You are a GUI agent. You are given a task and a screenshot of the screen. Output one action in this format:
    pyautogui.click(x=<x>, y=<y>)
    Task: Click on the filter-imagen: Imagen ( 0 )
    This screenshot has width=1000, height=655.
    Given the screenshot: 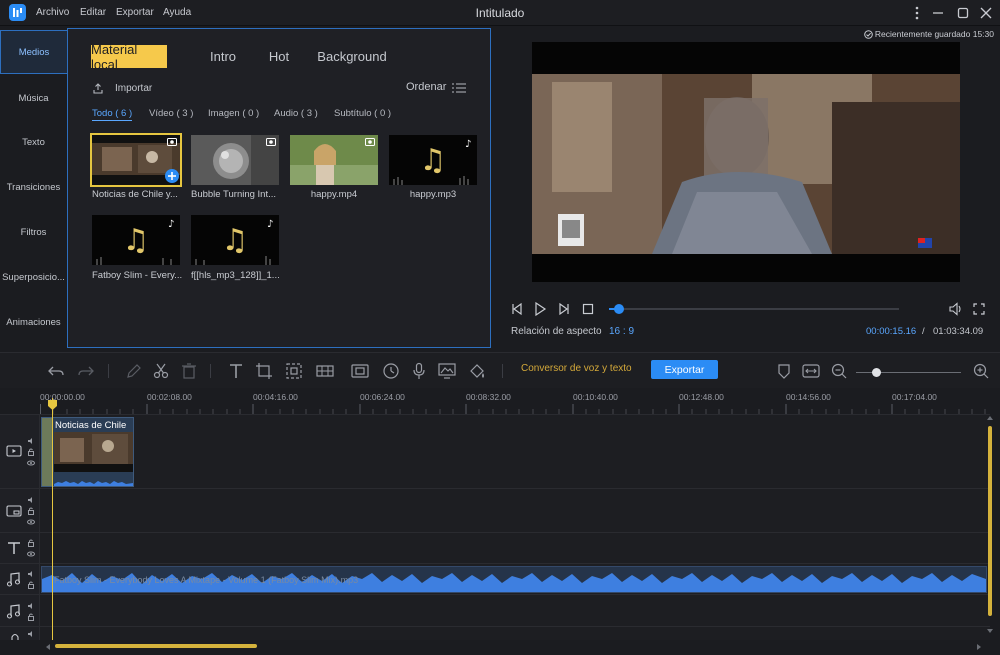 What is the action you would take?
    pyautogui.click(x=233, y=113)
    